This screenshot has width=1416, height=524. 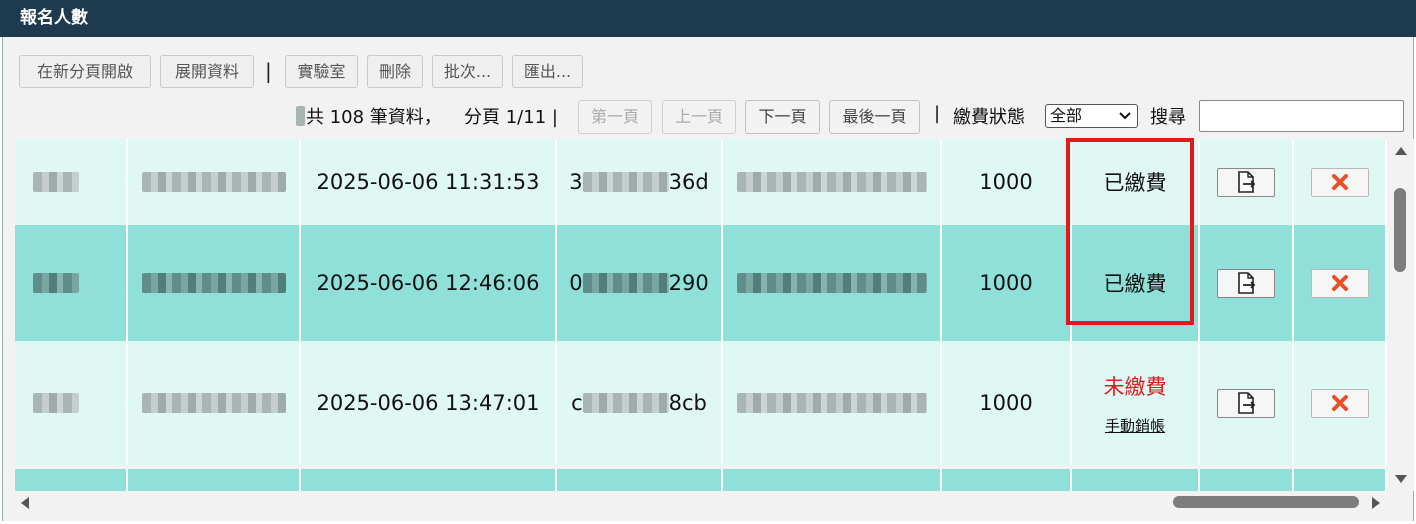 I want to click on manual-write-off-link: 手動銷帳, so click(x=1135, y=425).